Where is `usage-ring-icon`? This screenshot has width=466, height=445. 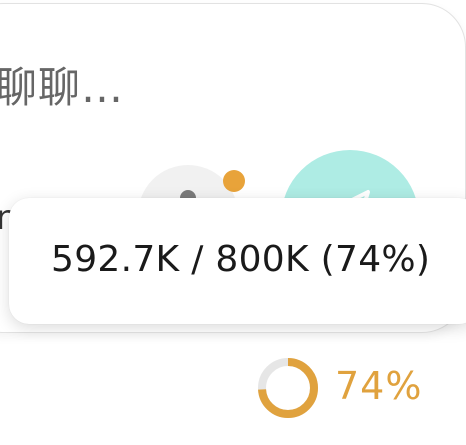 usage-ring-icon is located at coordinates (288, 388).